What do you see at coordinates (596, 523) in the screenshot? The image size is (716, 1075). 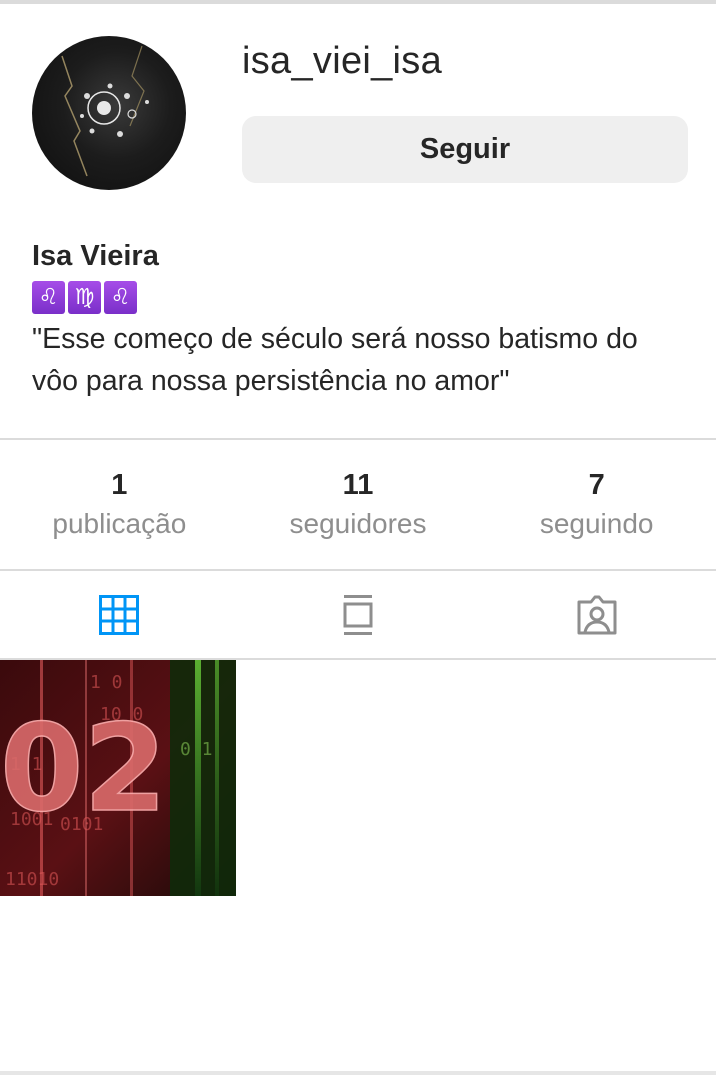 I see `following-label: seguindo` at bounding box center [596, 523].